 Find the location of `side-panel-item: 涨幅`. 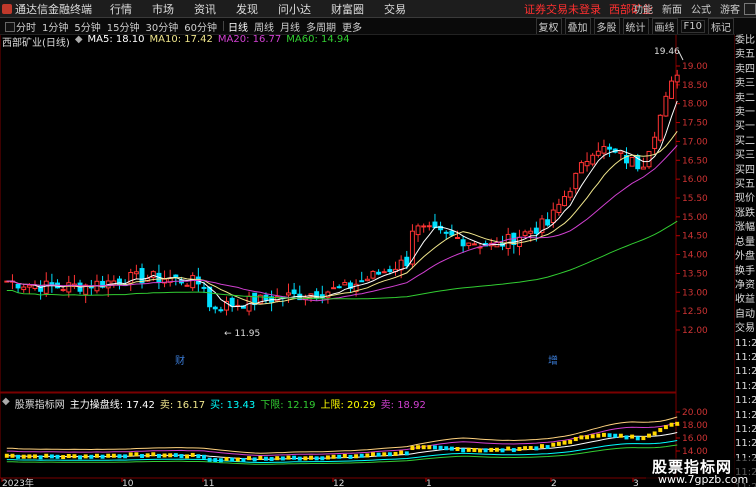

side-panel-item: 涨幅 is located at coordinates (745, 228).